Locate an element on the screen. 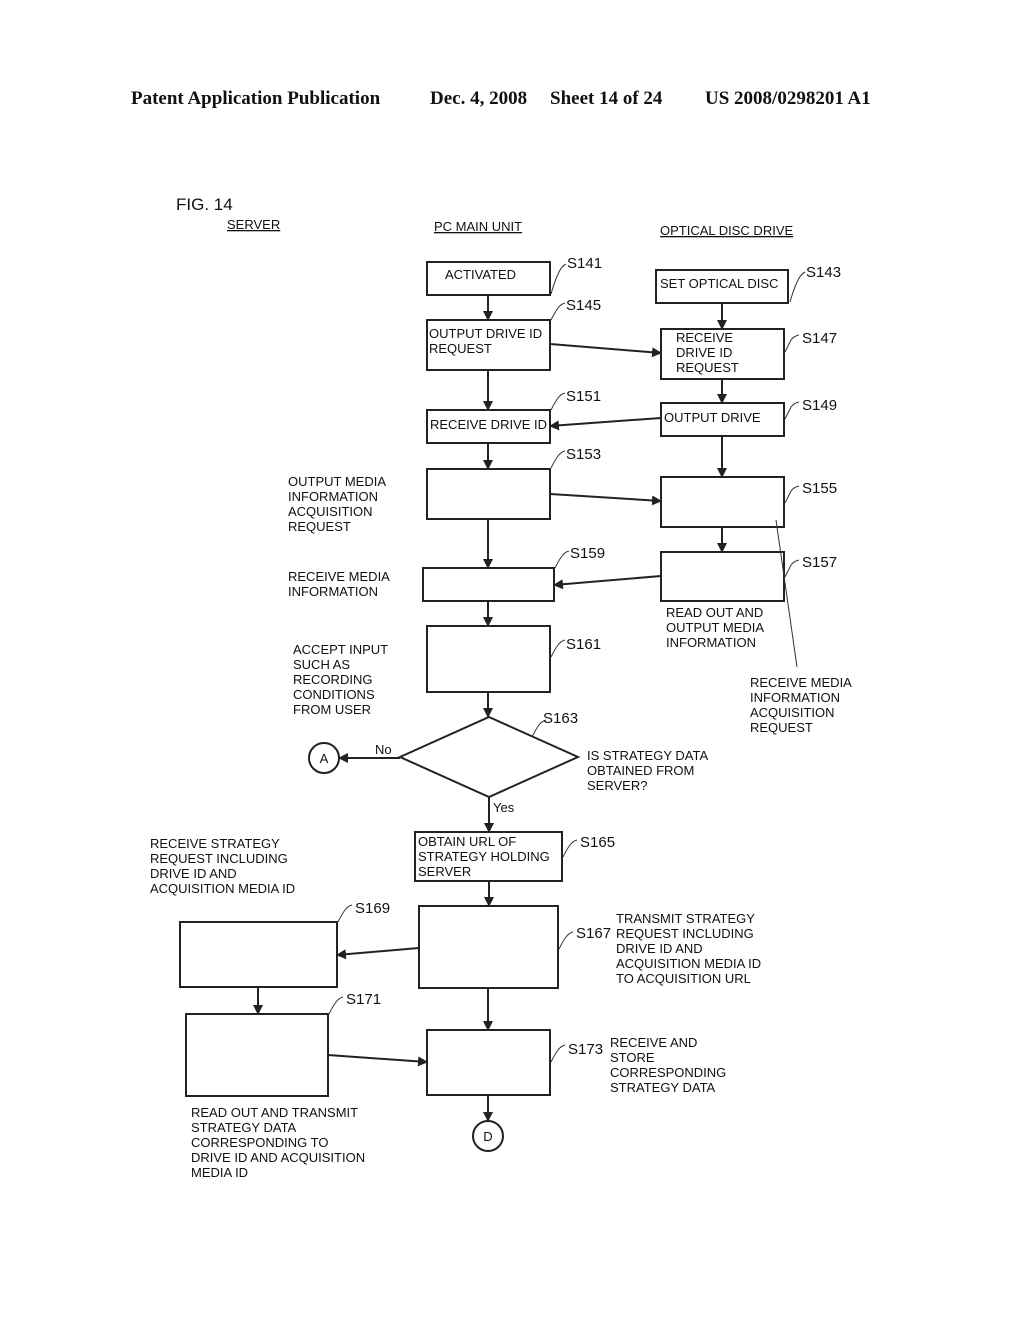  tilde-s147 is located at coordinates (792, 343).